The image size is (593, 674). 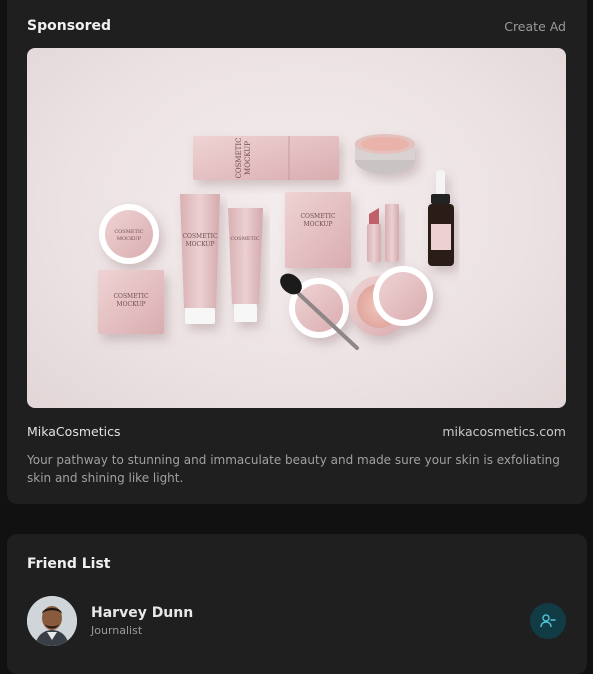 I want to click on friend-info: Harvey Dunn Journalist, so click(x=142, y=621).